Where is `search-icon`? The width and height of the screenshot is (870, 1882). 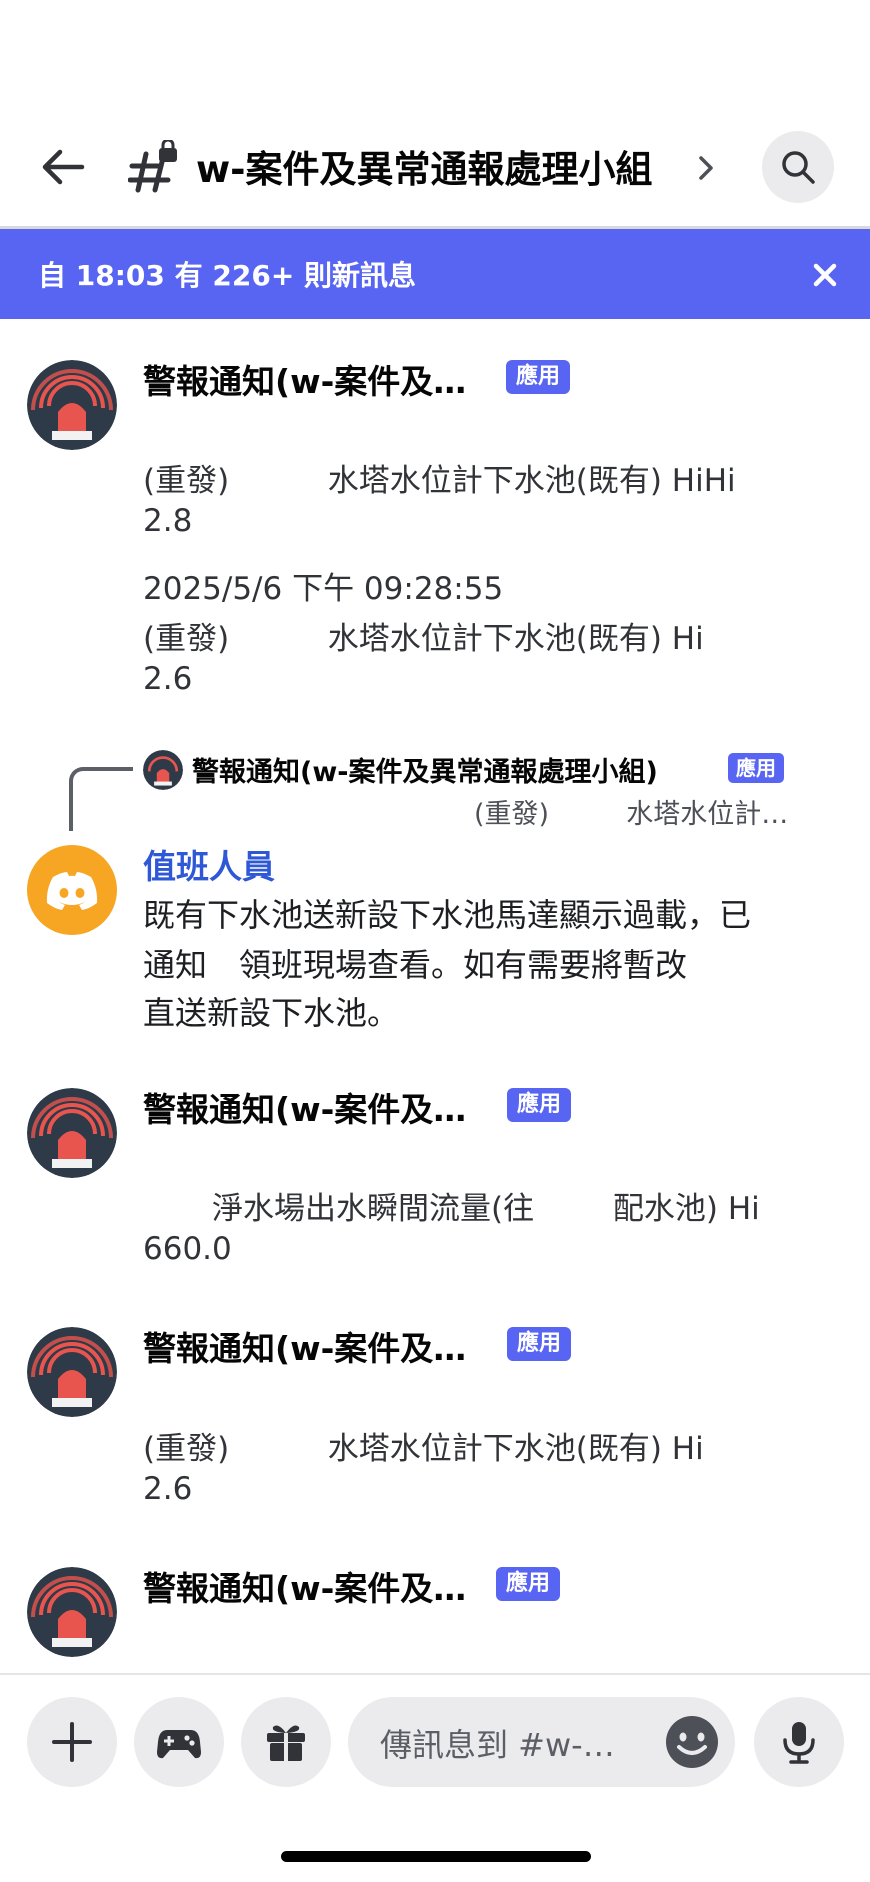
search-icon is located at coordinates (798, 167).